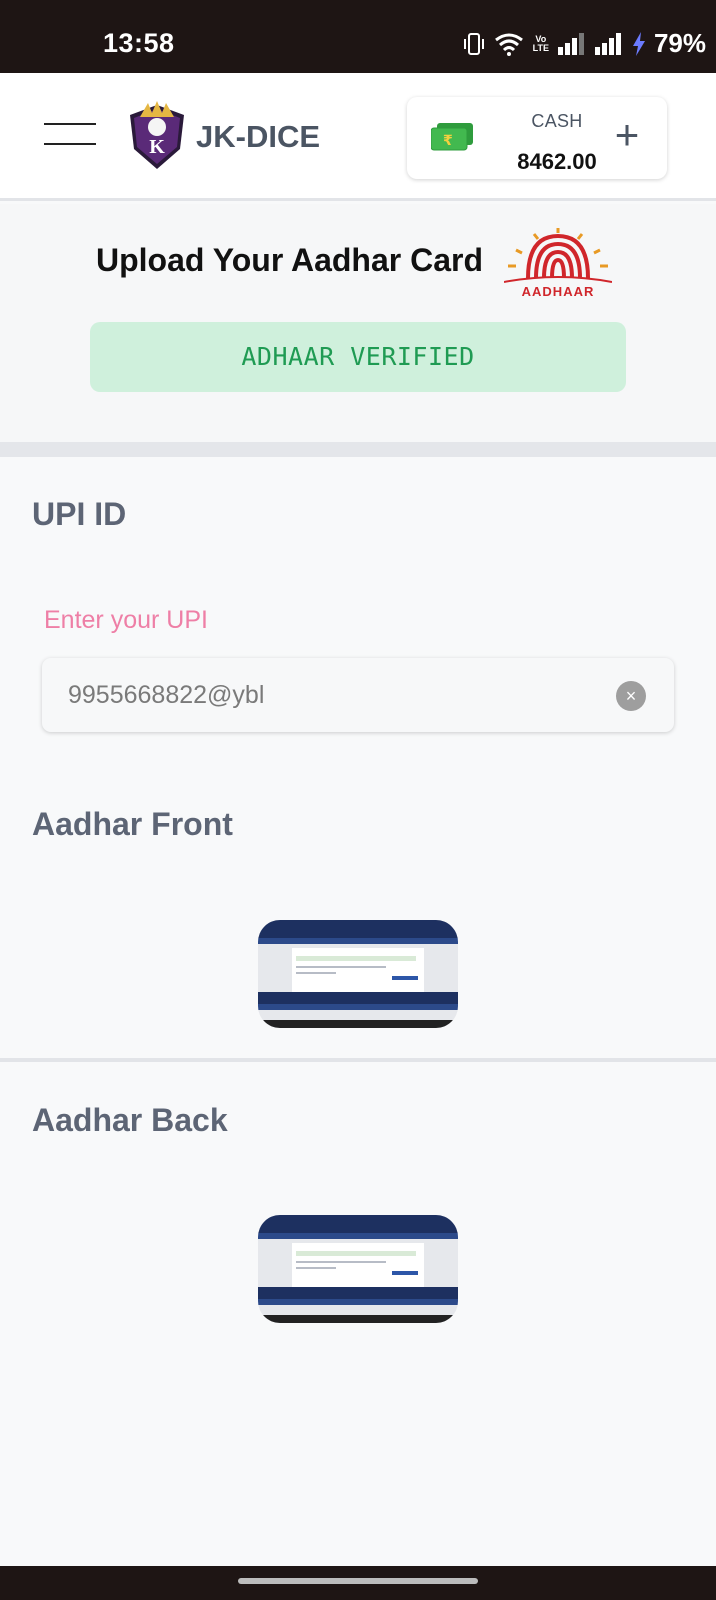 The height and width of the screenshot is (1600, 716). What do you see at coordinates (639, 44) in the screenshot?
I see `battery-charging-icon` at bounding box center [639, 44].